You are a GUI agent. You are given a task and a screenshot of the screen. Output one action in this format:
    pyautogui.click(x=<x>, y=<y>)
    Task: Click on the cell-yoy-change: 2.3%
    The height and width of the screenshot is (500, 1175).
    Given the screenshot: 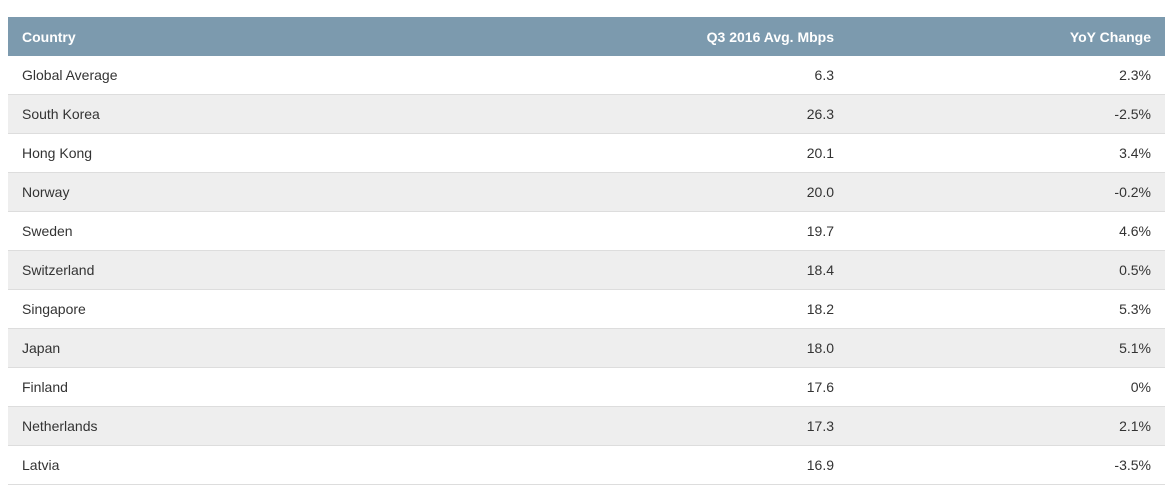 What is the action you would take?
    pyautogui.click(x=1006, y=75)
    